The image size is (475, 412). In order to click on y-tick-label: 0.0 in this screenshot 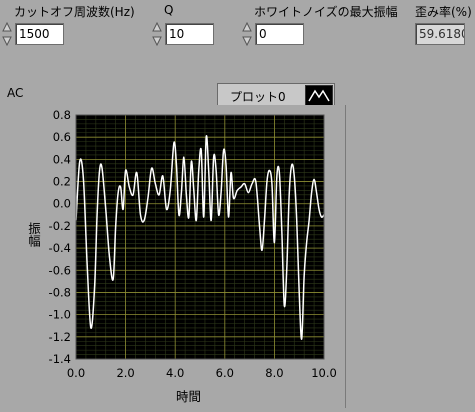, I will do `click(62, 204)`.